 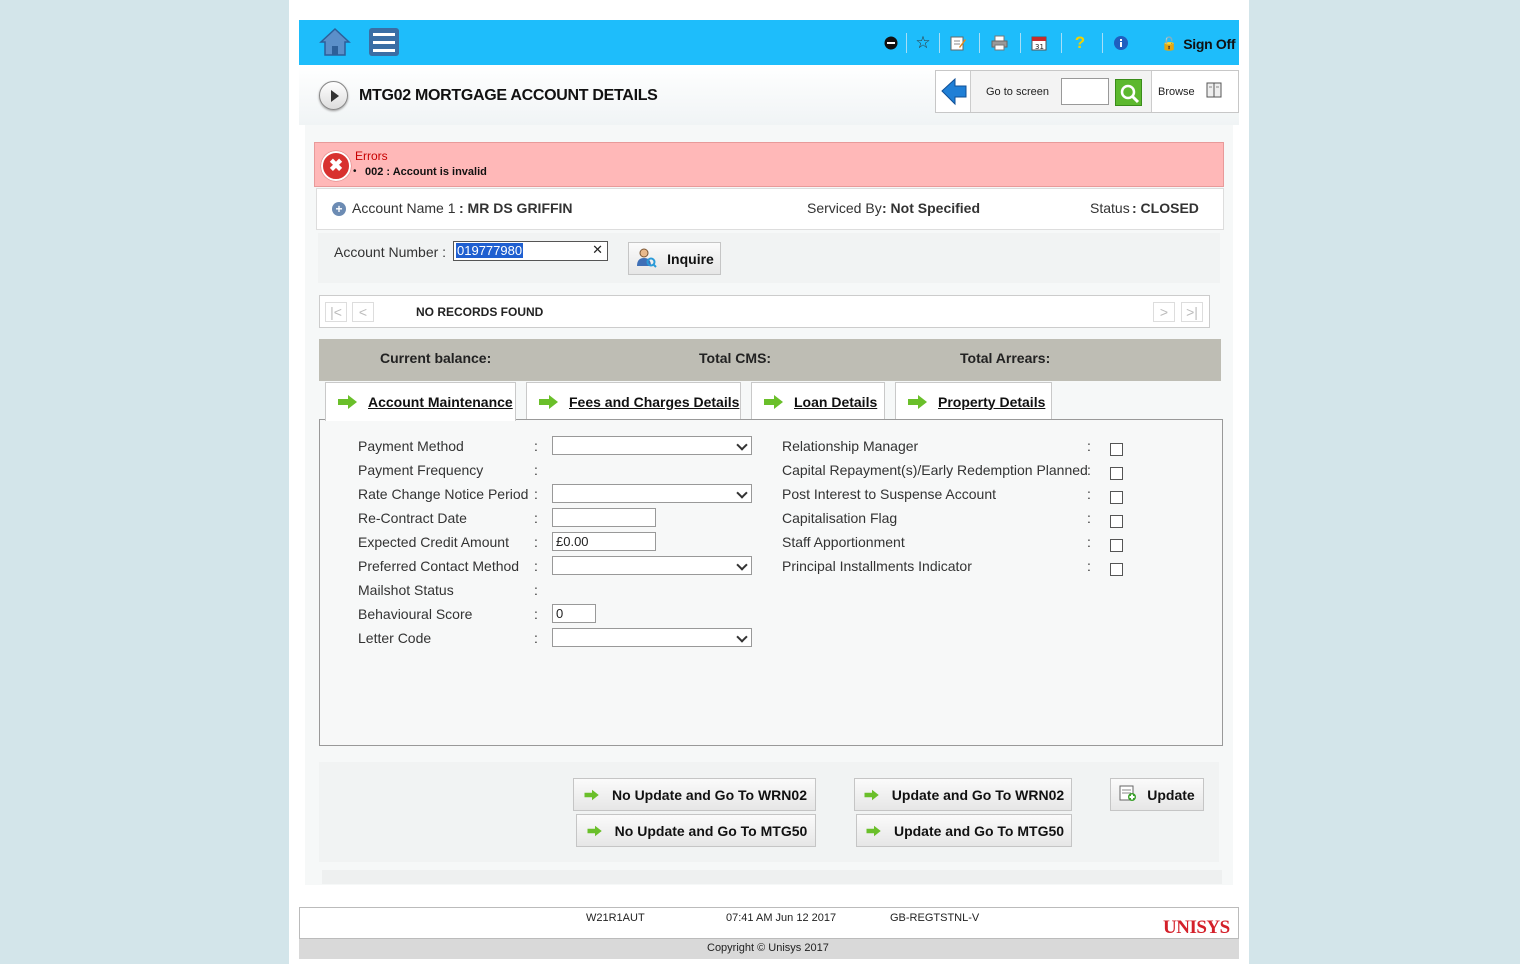 I want to click on capitalisation-flag-checkbox, so click(x=1116, y=521).